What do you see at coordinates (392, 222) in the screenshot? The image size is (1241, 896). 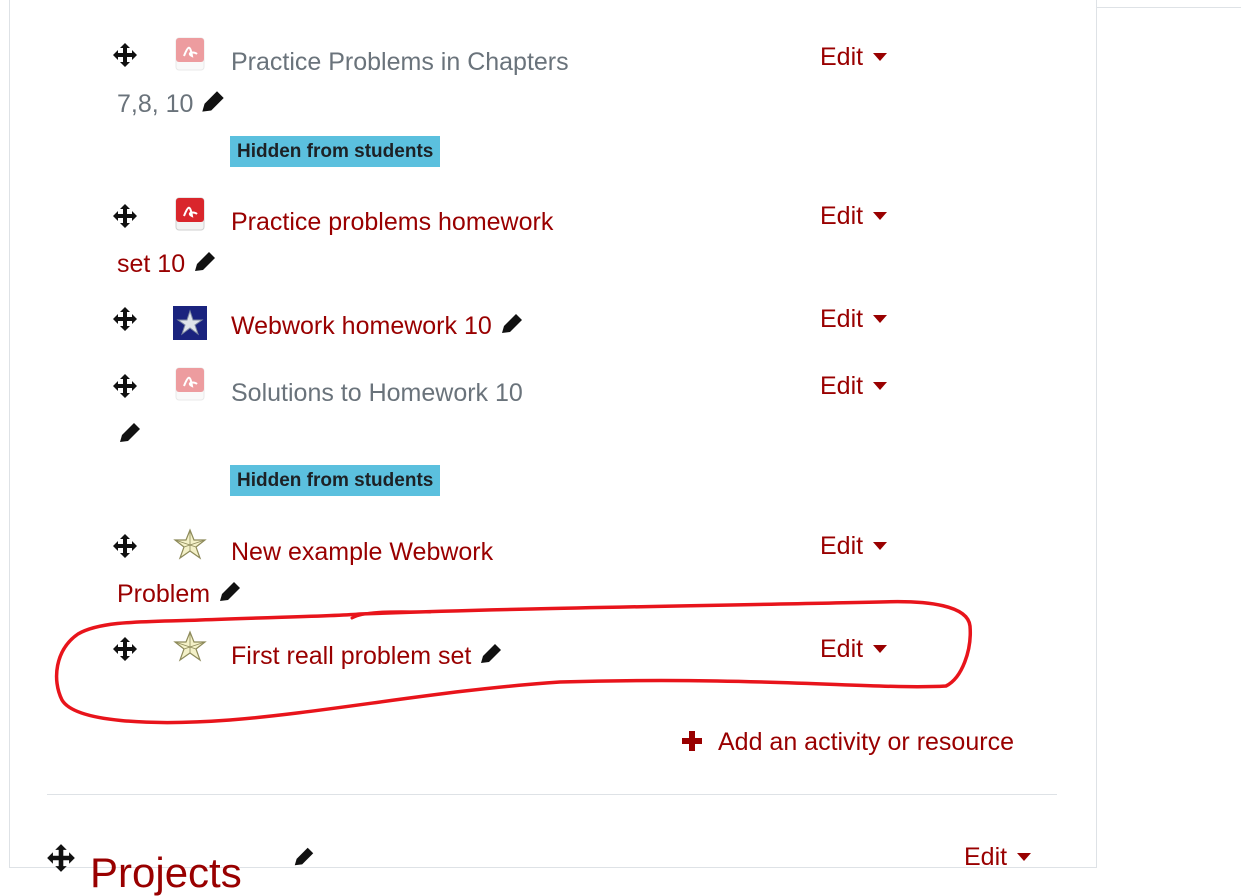 I see `activity-title-line1: Practice problems homework` at bounding box center [392, 222].